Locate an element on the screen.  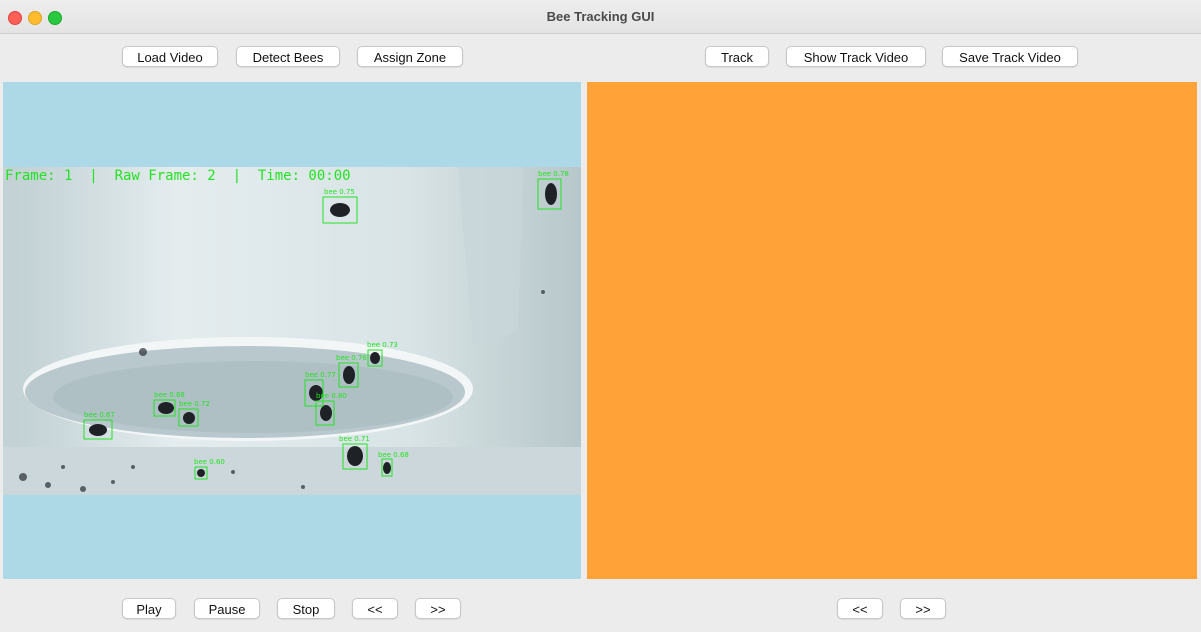
detection-label: bee 0.67 is located at coordinates (99, 415).